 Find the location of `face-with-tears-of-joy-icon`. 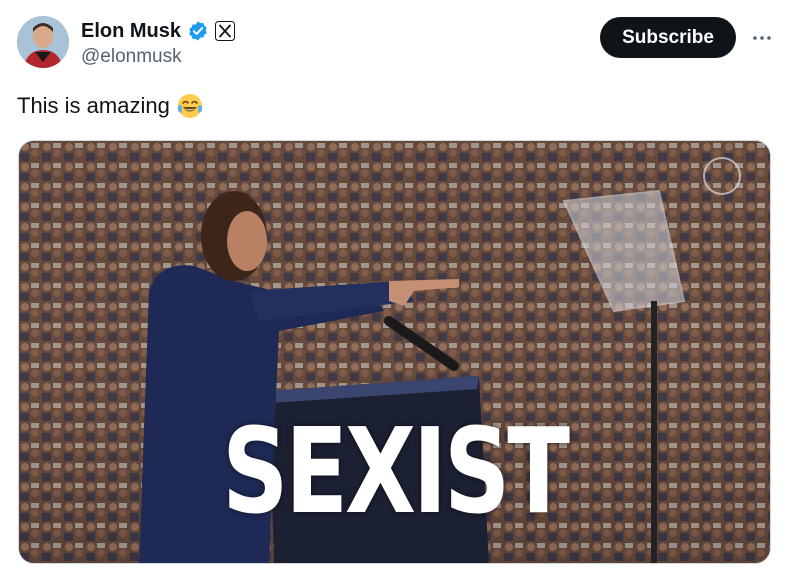

face-with-tears-of-joy-icon is located at coordinates (190, 106).